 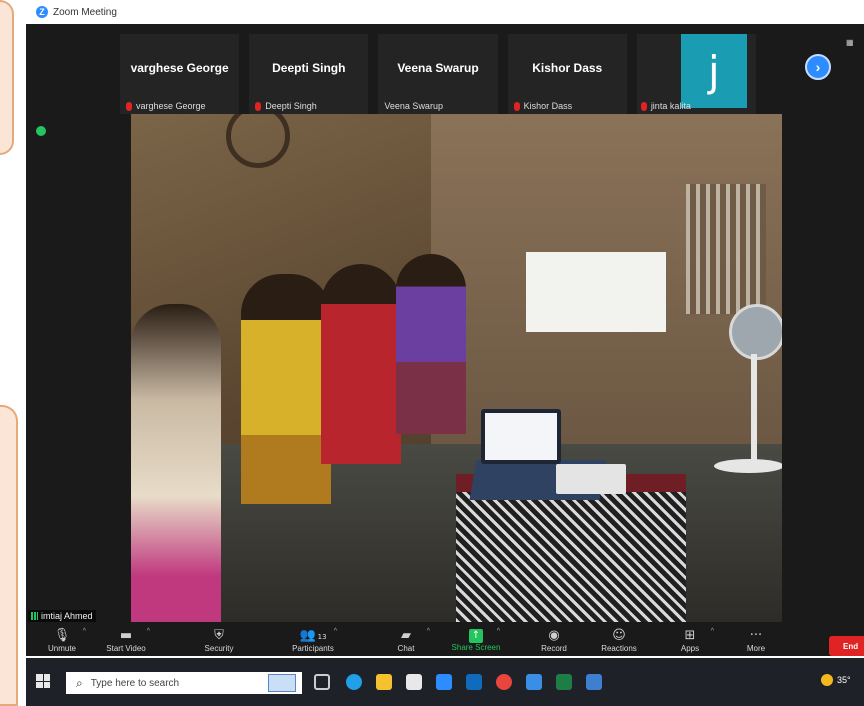 I want to click on outlook-icon, so click(x=474, y=682).